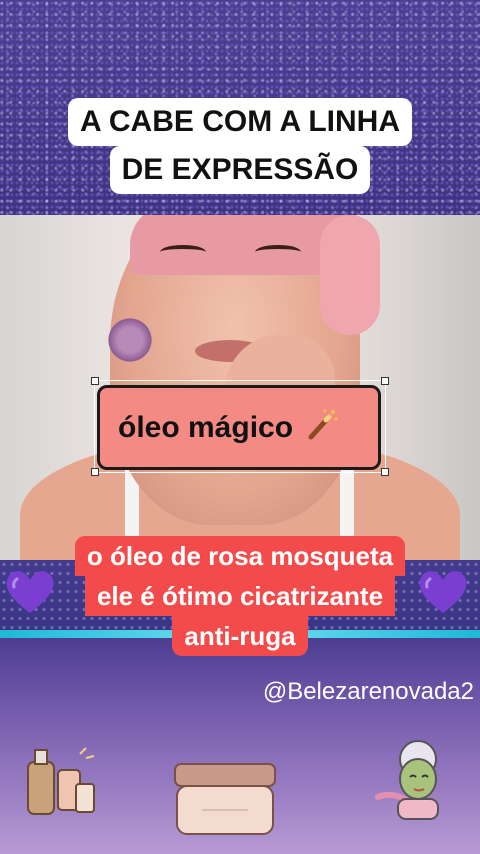 The width and height of the screenshot is (480, 854). Describe the element at coordinates (95, 472) in the screenshot. I see `resize-handle-bottom-left` at that location.